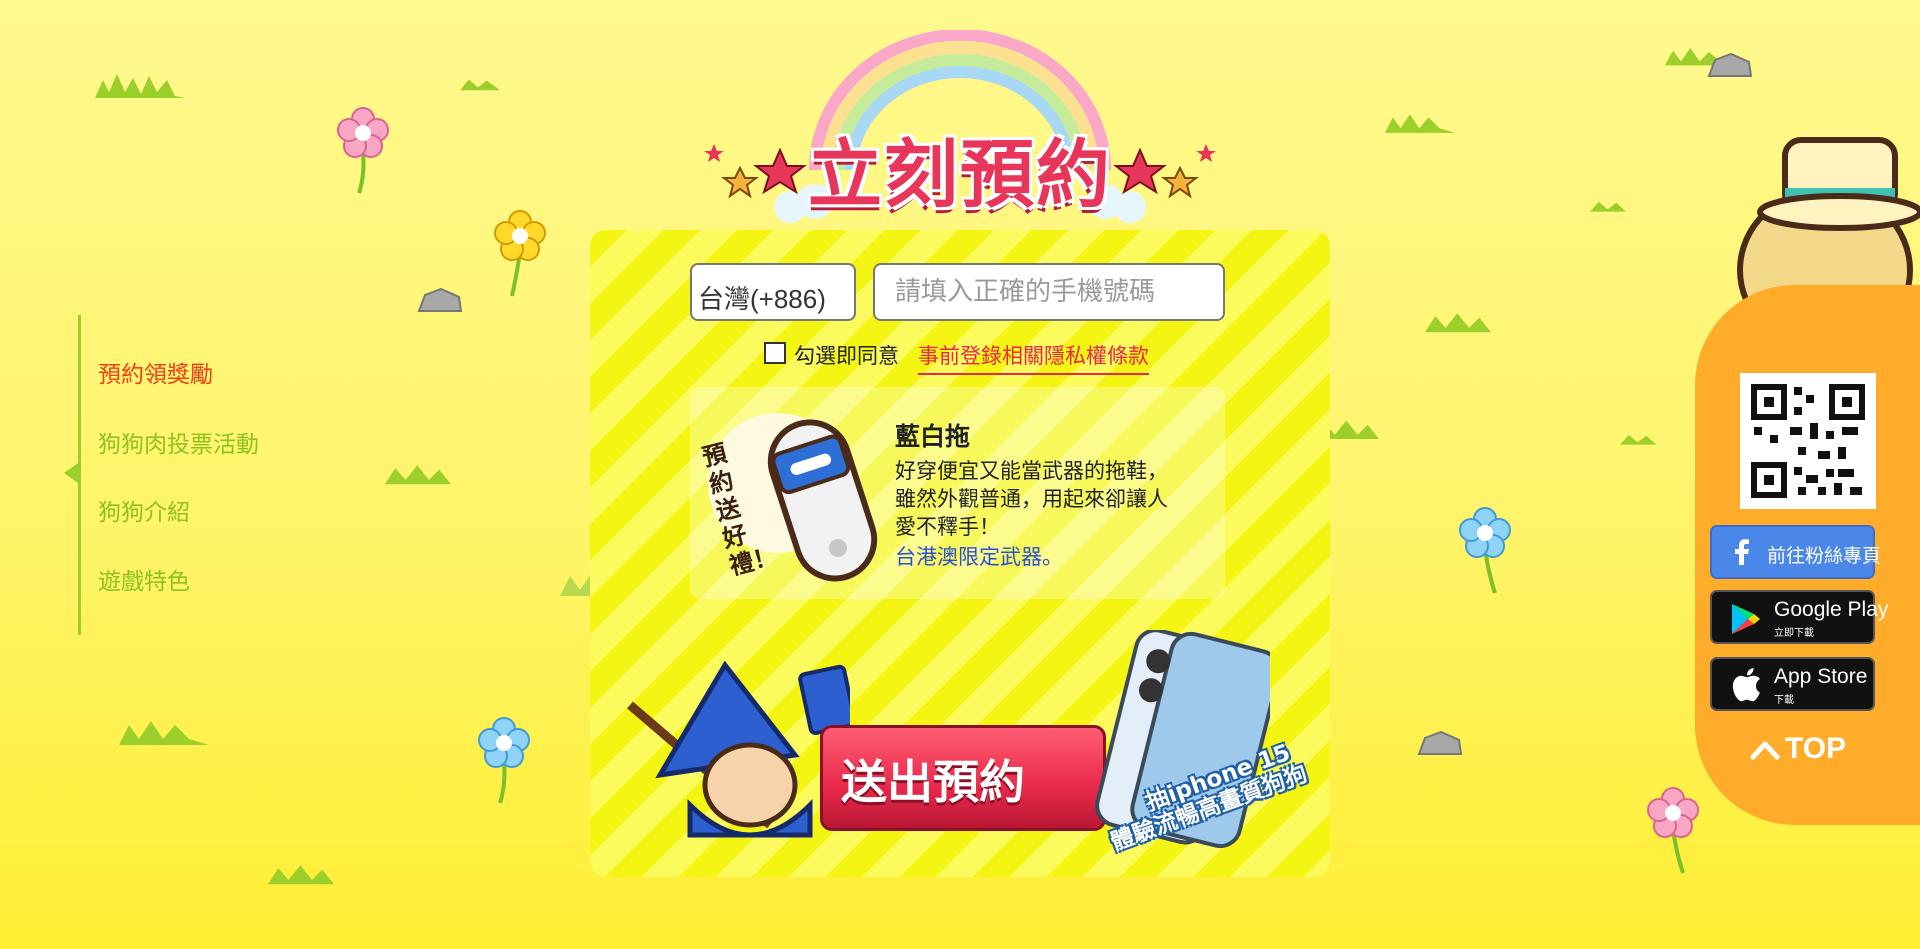  What do you see at coordinates (1808, 441) in the screenshot?
I see `qr-code-icon` at bounding box center [1808, 441].